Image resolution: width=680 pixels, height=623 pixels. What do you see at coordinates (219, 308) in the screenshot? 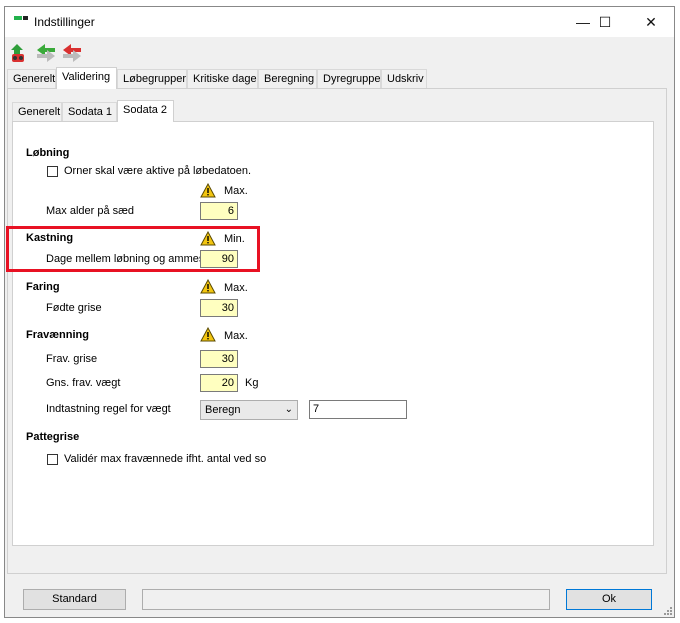
I see `fodte-grise-input: 30` at bounding box center [219, 308].